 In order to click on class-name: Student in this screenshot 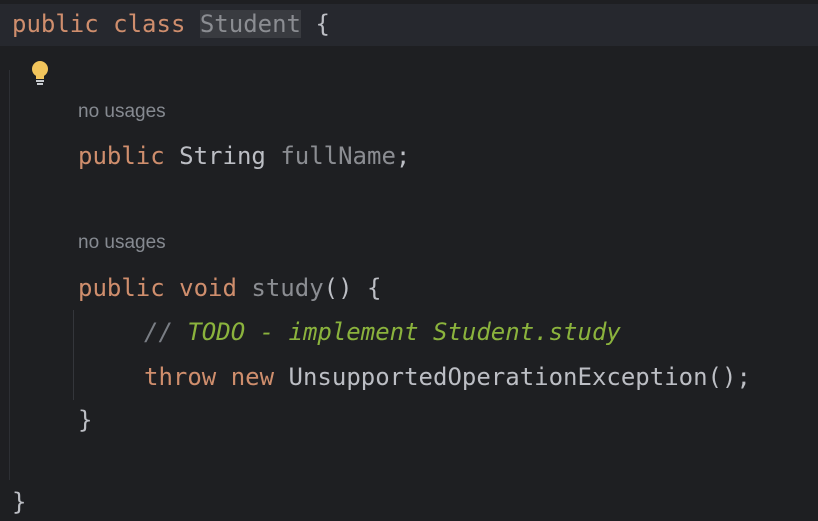, I will do `click(250, 24)`.